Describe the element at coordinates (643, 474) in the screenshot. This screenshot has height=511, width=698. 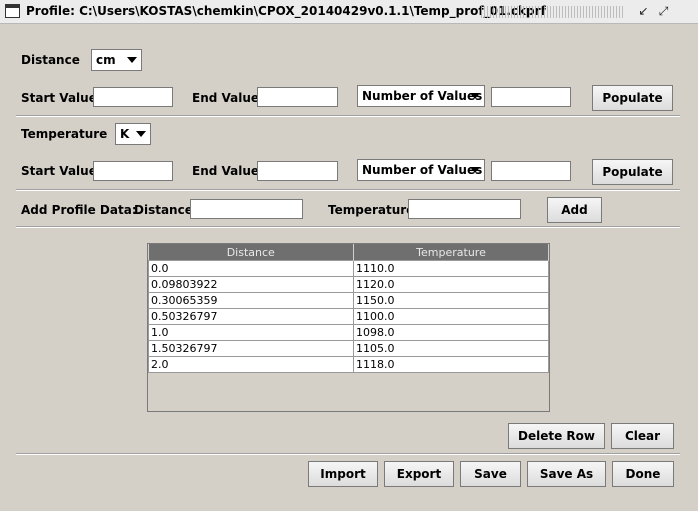
I see `done-button: Done` at that location.